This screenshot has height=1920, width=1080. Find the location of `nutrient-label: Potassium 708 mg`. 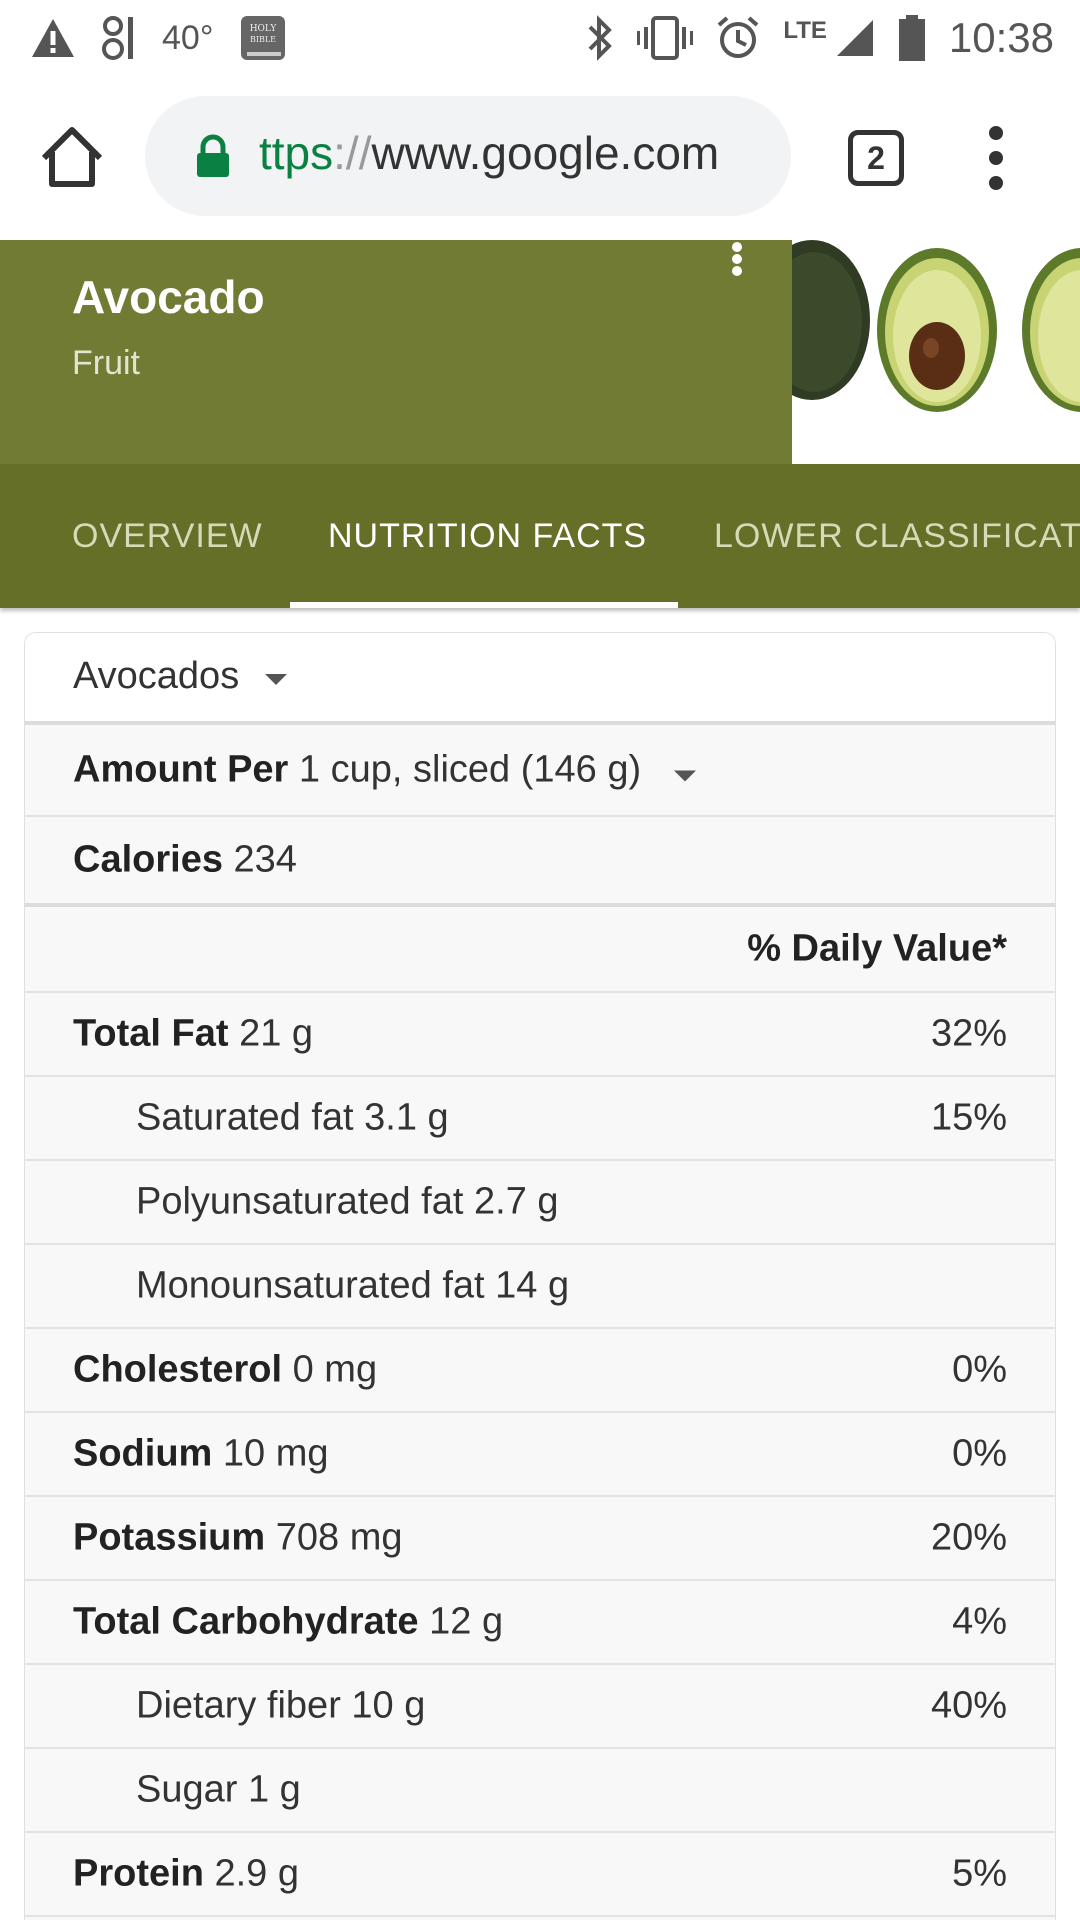

nutrient-label: Potassium 708 mg is located at coordinates (237, 1538).